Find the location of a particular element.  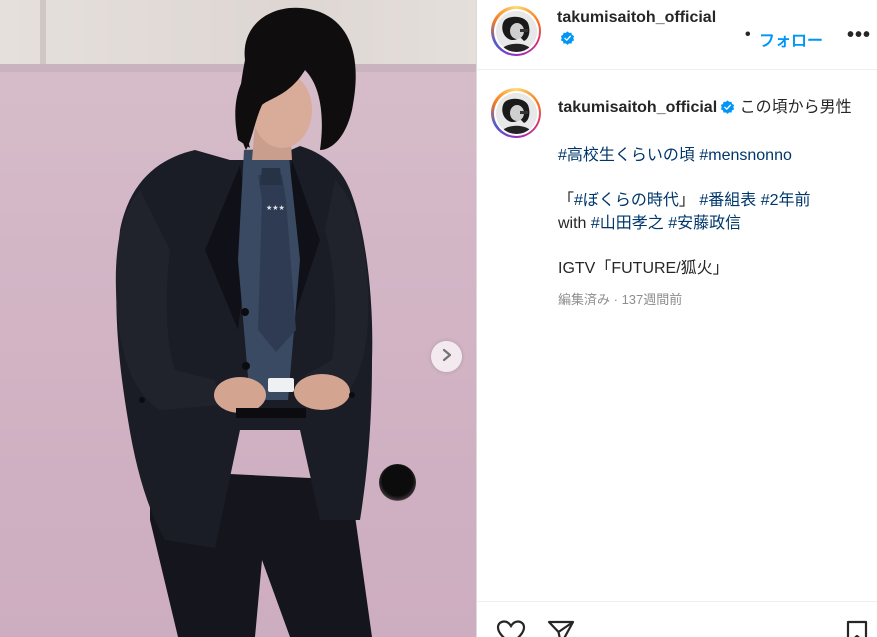

share-button is located at coordinates (561, 628).